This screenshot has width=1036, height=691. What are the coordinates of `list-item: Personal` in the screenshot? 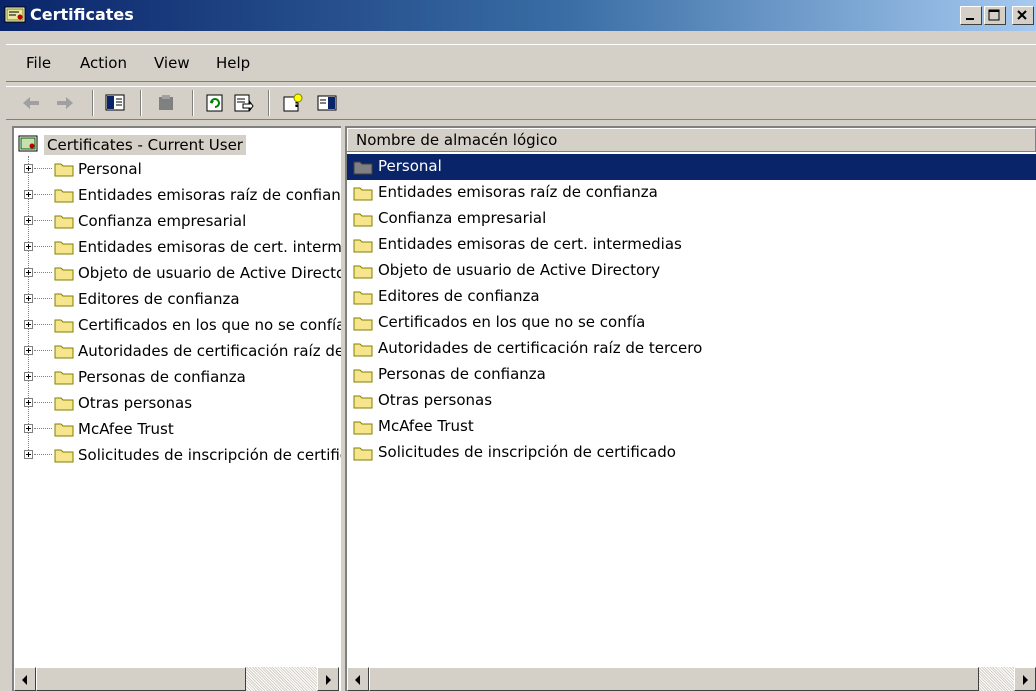 It's located at (691, 167).